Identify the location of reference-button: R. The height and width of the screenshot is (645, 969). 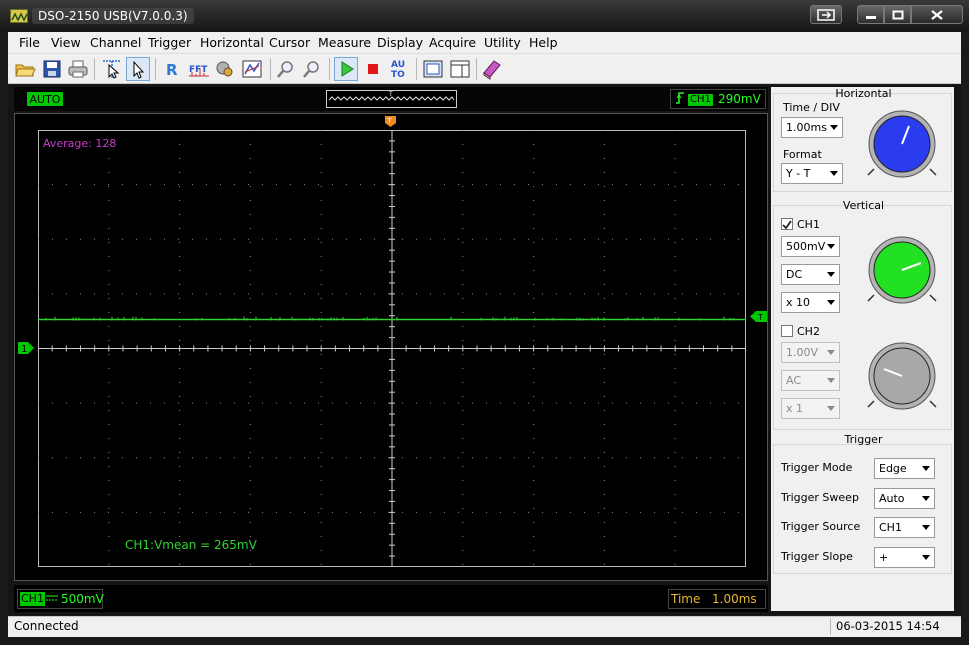
(172, 69).